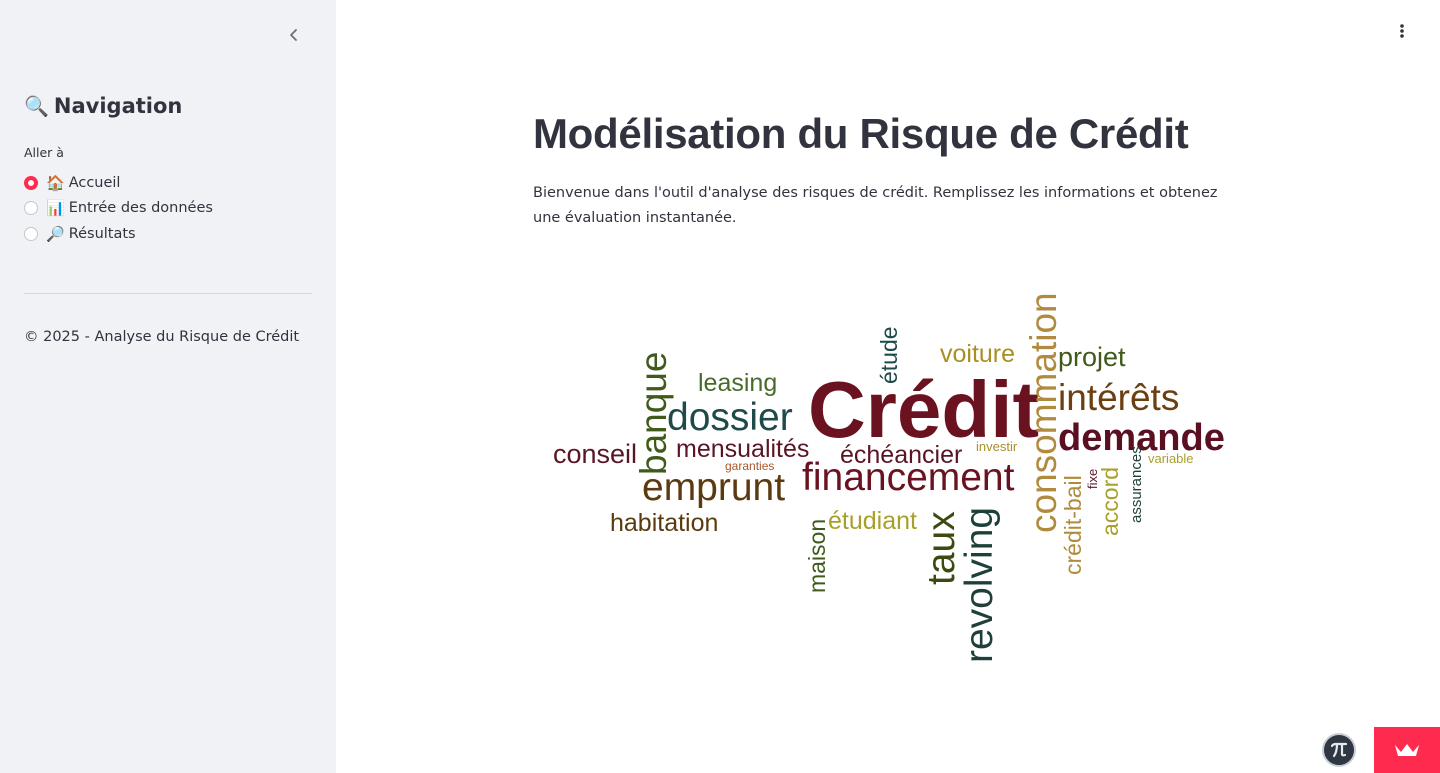  I want to click on word-credit-bail: crédit-bail, so click(1073, 525).